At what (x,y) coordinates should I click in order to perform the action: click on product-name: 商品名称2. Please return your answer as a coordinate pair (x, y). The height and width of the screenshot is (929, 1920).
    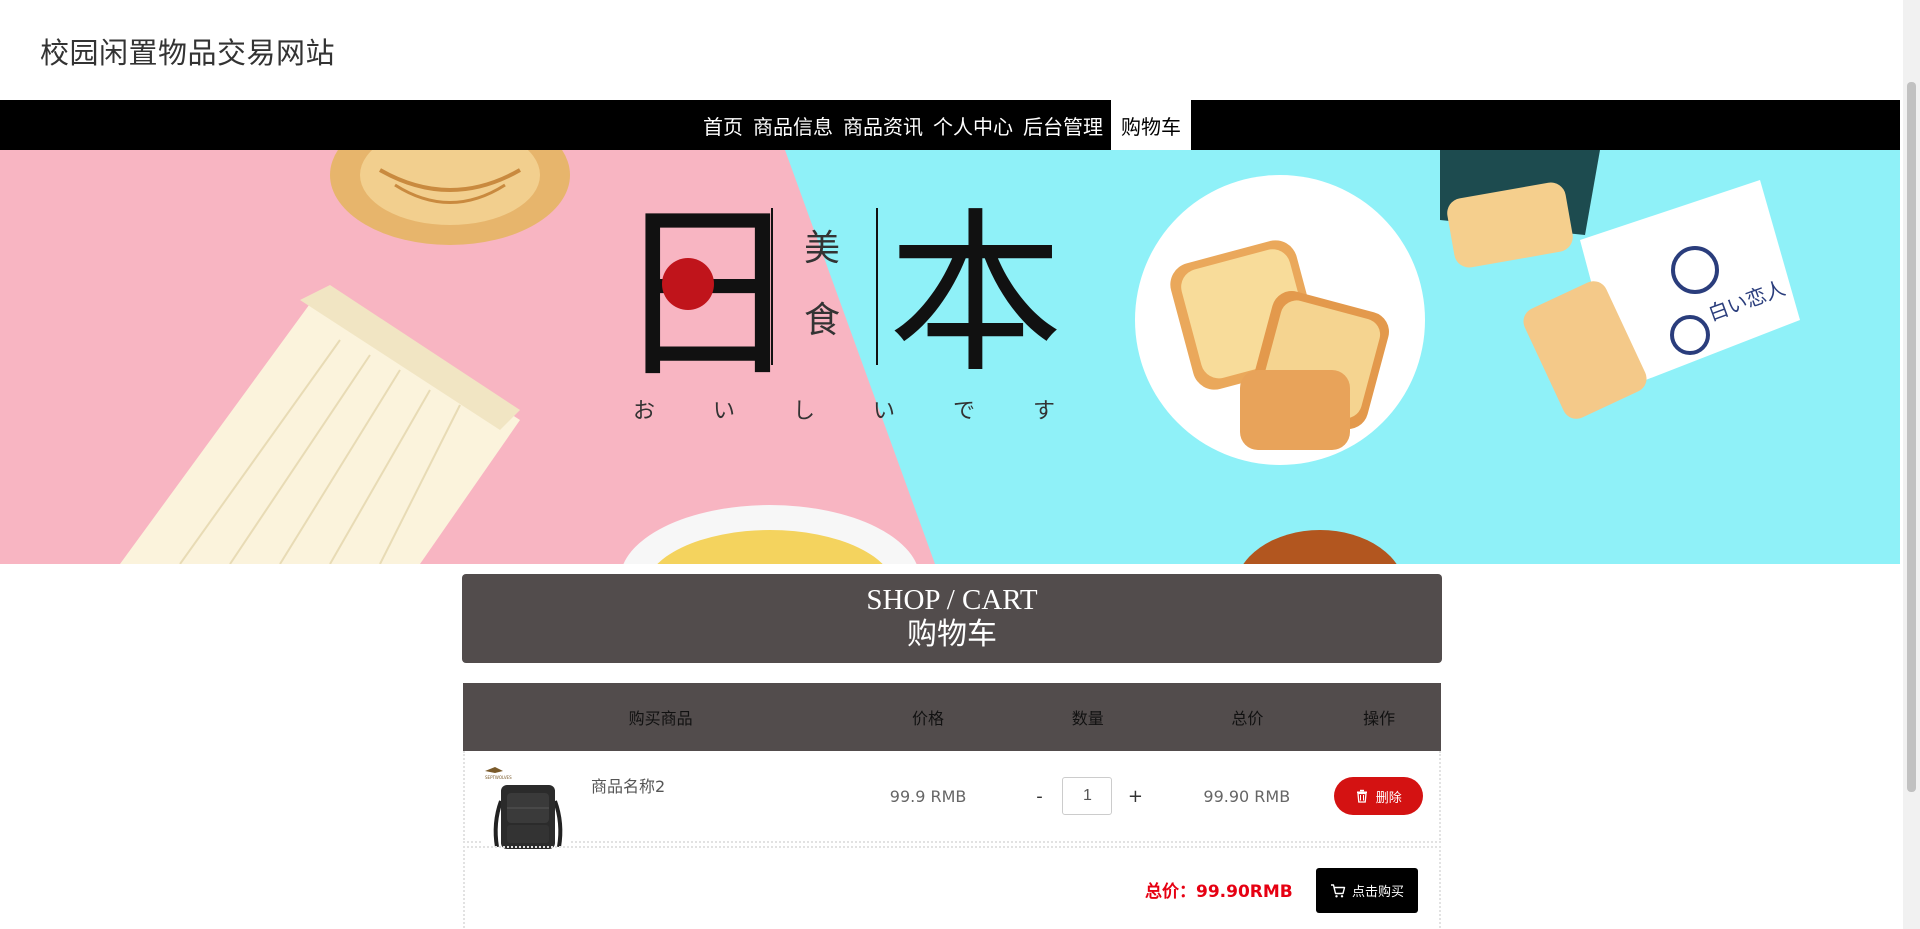
    Looking at the image, I should click on (628, 785).